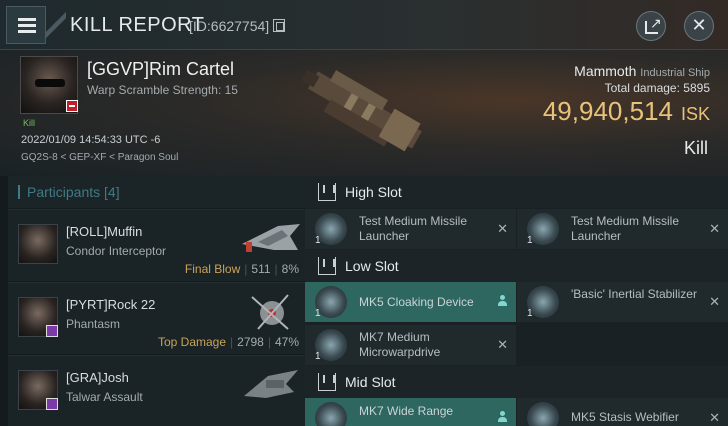 This screenshot has height=426, width=728. Describe the element at coordinates (212, 269) in the screenshot. I see `participant-tag: Final Blow` at that location.